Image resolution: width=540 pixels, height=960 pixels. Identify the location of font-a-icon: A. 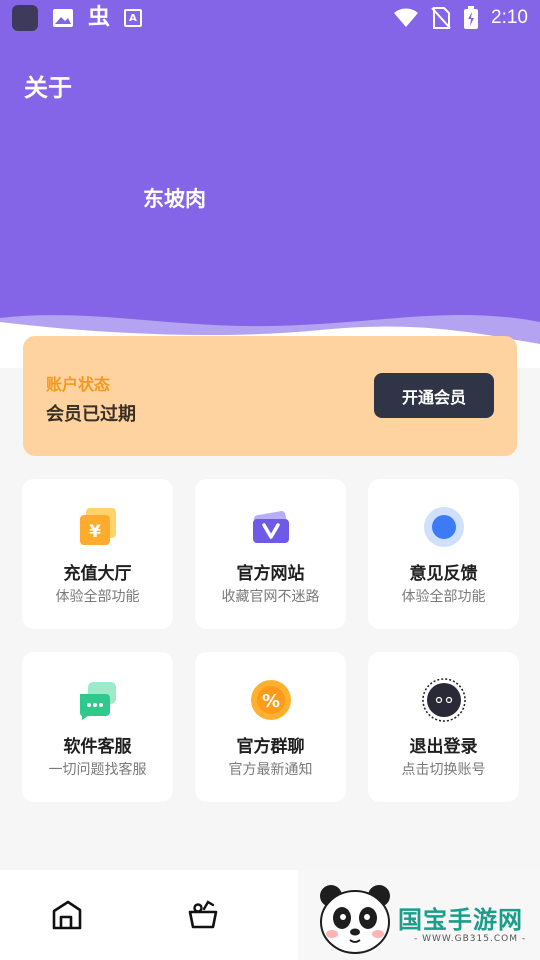
(133, 18).